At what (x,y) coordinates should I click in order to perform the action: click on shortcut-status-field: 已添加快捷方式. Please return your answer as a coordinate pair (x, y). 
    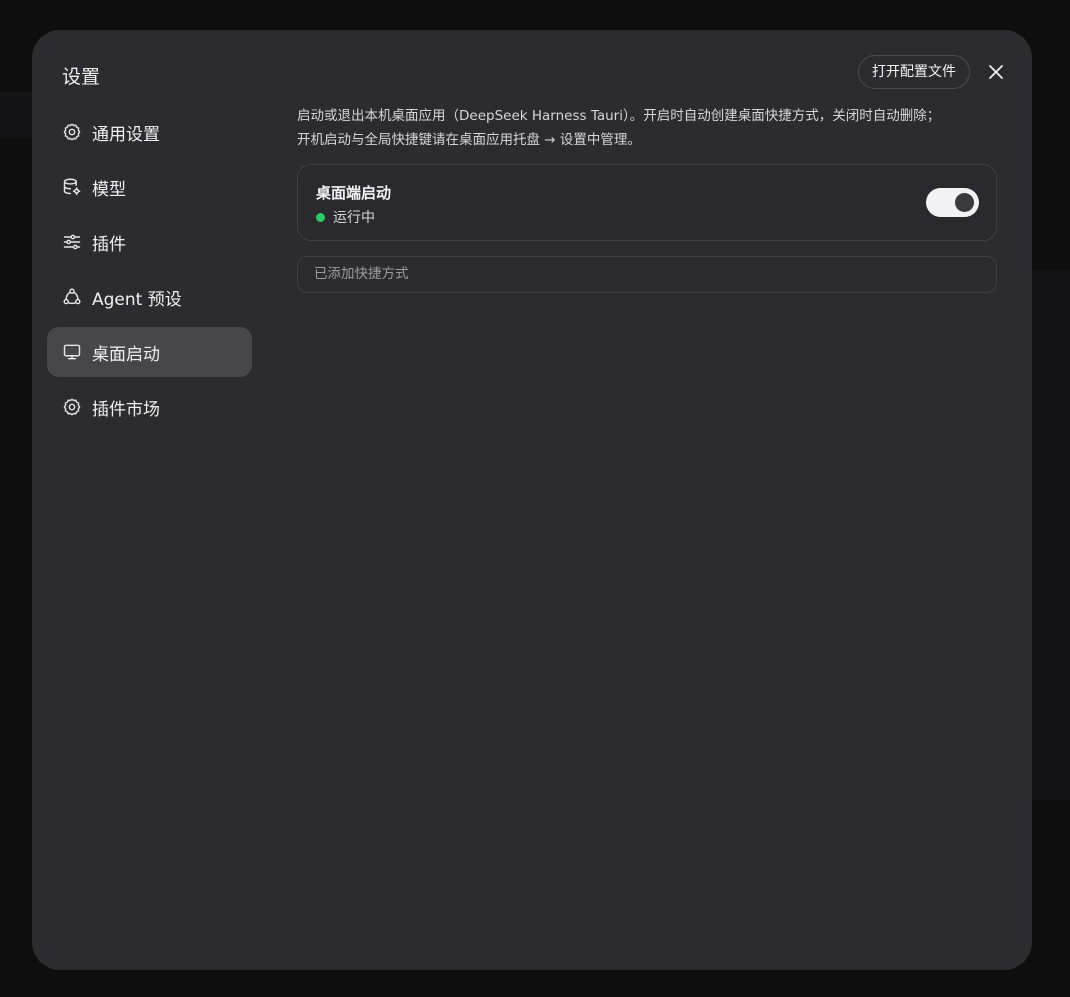
    Looking at the image, I should click on (647, 274).